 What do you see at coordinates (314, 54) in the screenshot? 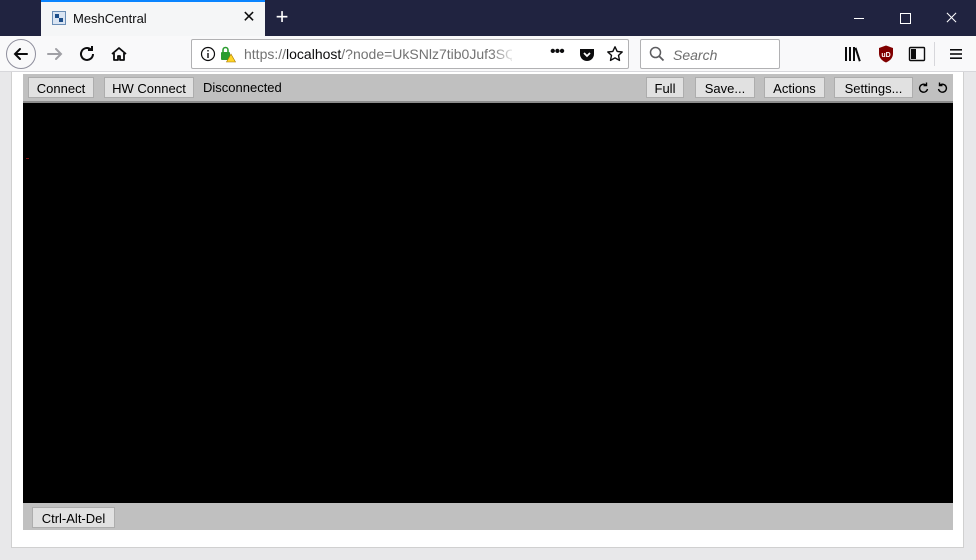
I see `url-host: localhost` at bounding box center [314, 54].